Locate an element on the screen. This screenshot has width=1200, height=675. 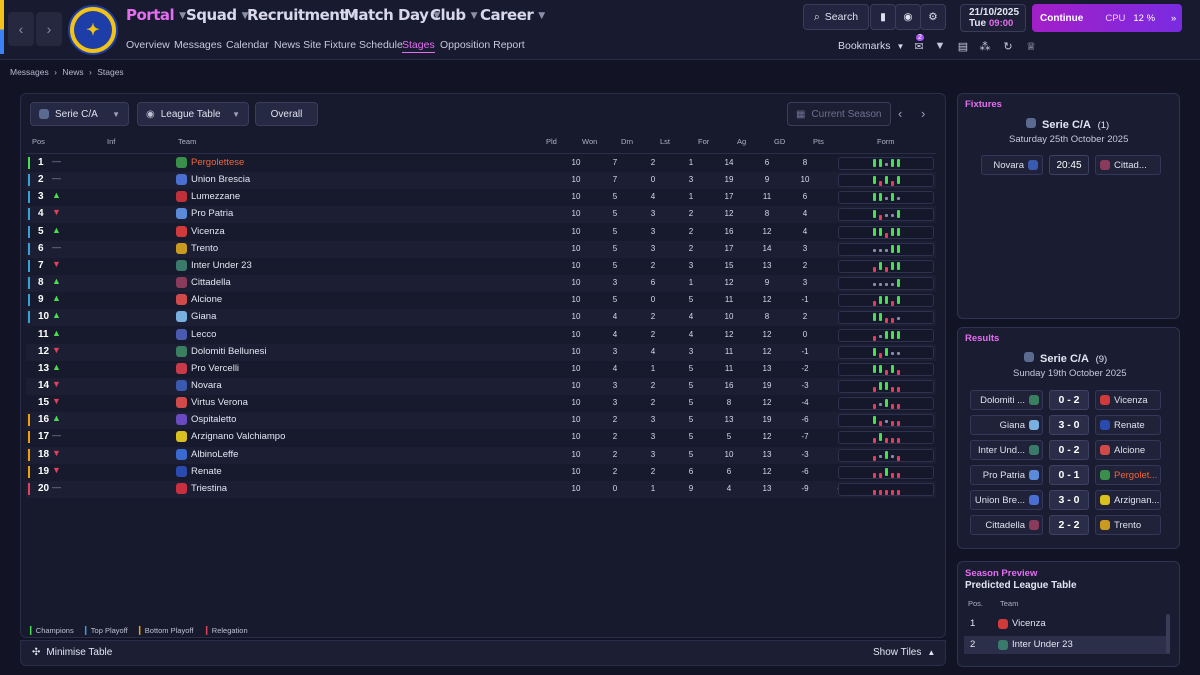
continue-button: Continue CPU 12 % » is located at coordinates (1107, 18).